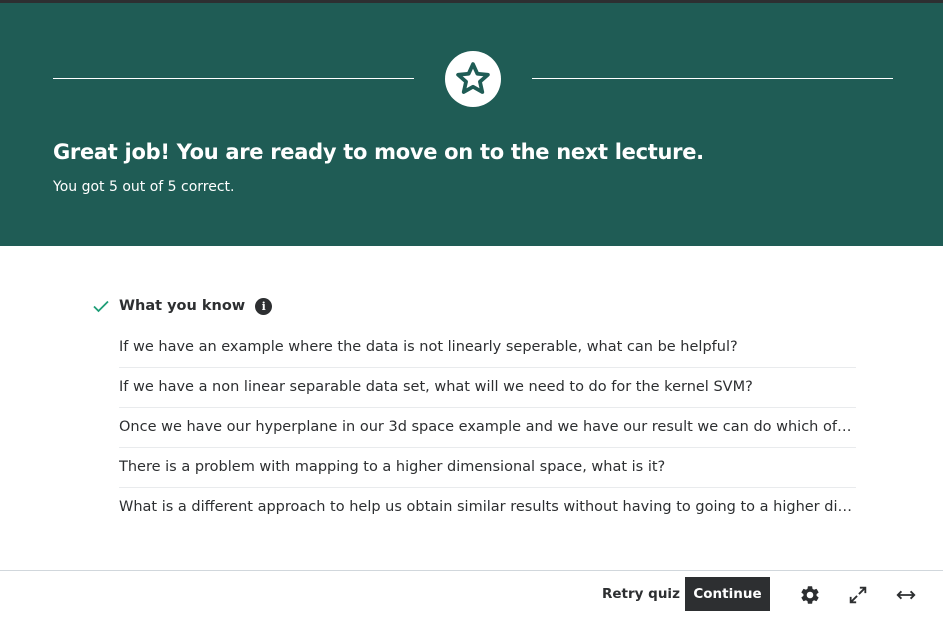 The image size is (943, 618). Describe the element at coordinates (471, 594) in the screenshot. I see `quiz-footer: Retry quiz Continue` at that location.